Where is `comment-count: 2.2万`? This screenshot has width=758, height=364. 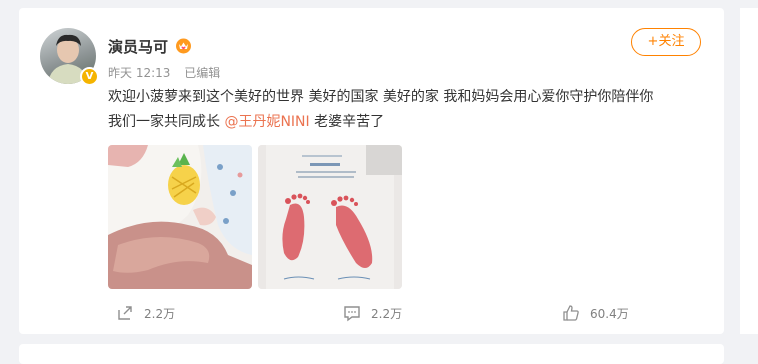
comment-count: 2.2万 is located at coordinates (387, 313).